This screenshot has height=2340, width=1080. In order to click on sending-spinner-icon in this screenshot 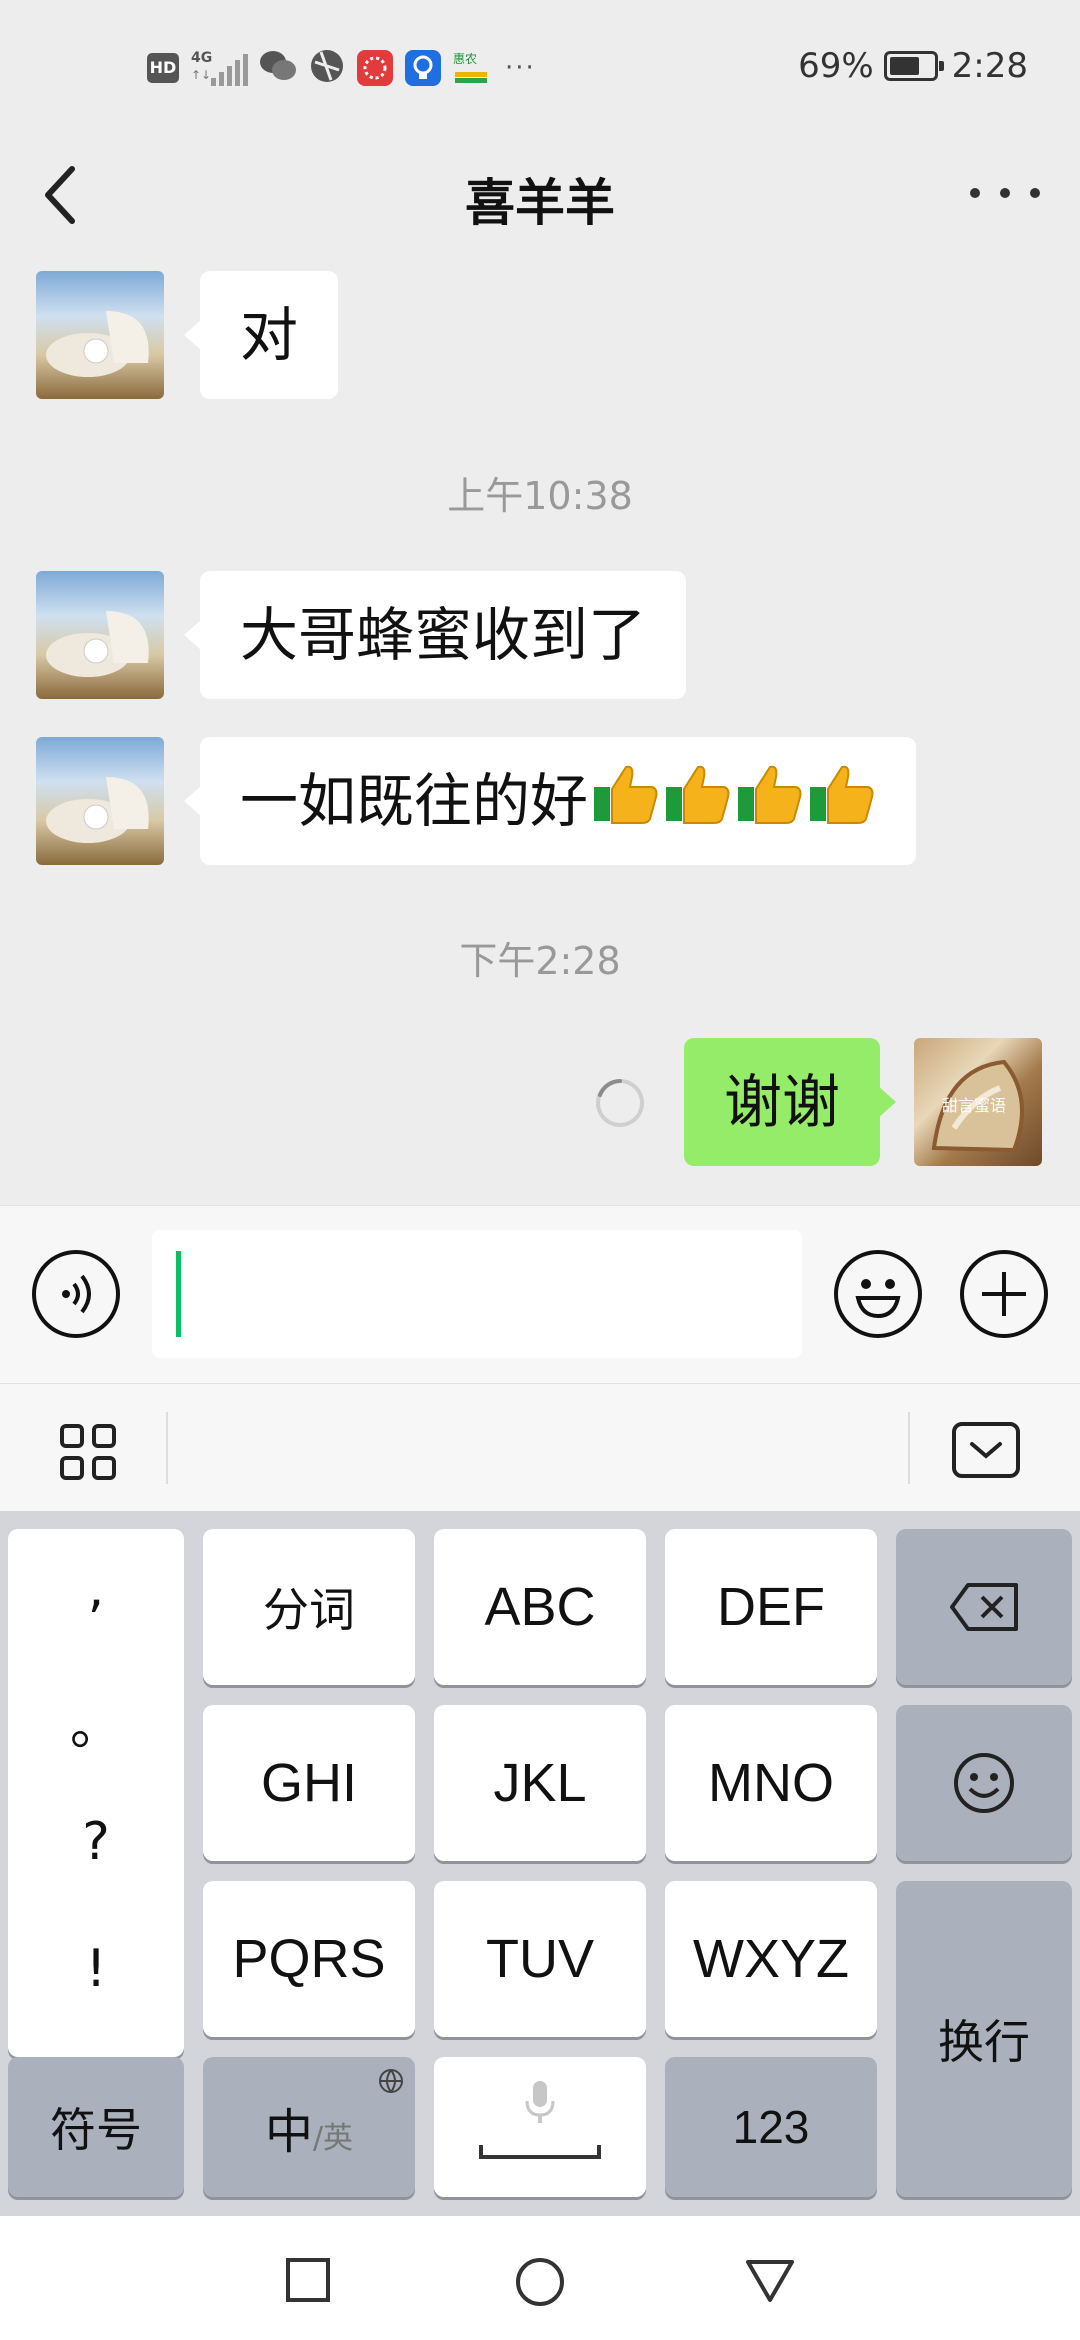, I will do `click(620, 1103)`.